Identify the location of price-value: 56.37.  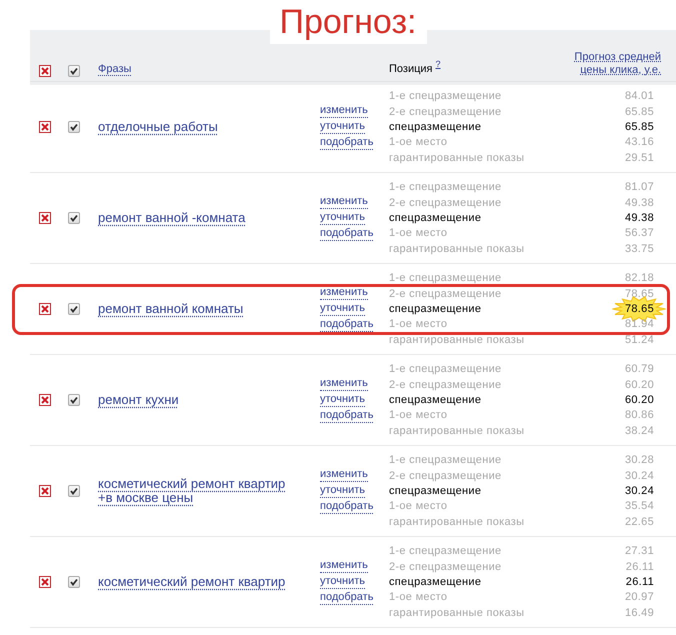
(639, 233).